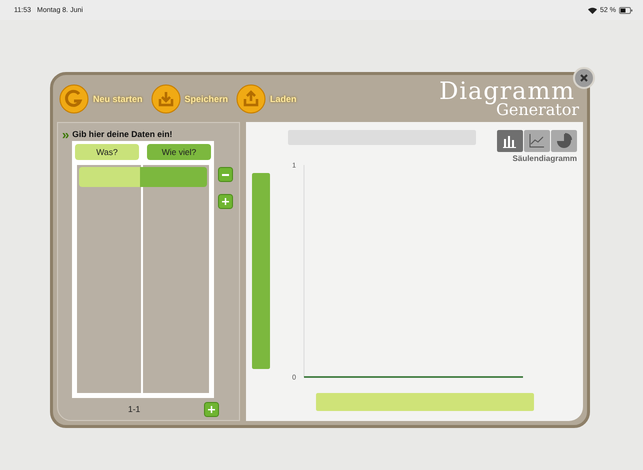 The height and width of the screenshot is (470, 643). What do you see at coordinates (107, 152) in the screenshot?
I see `column-header: Was?` at bounding box center [107, 152].